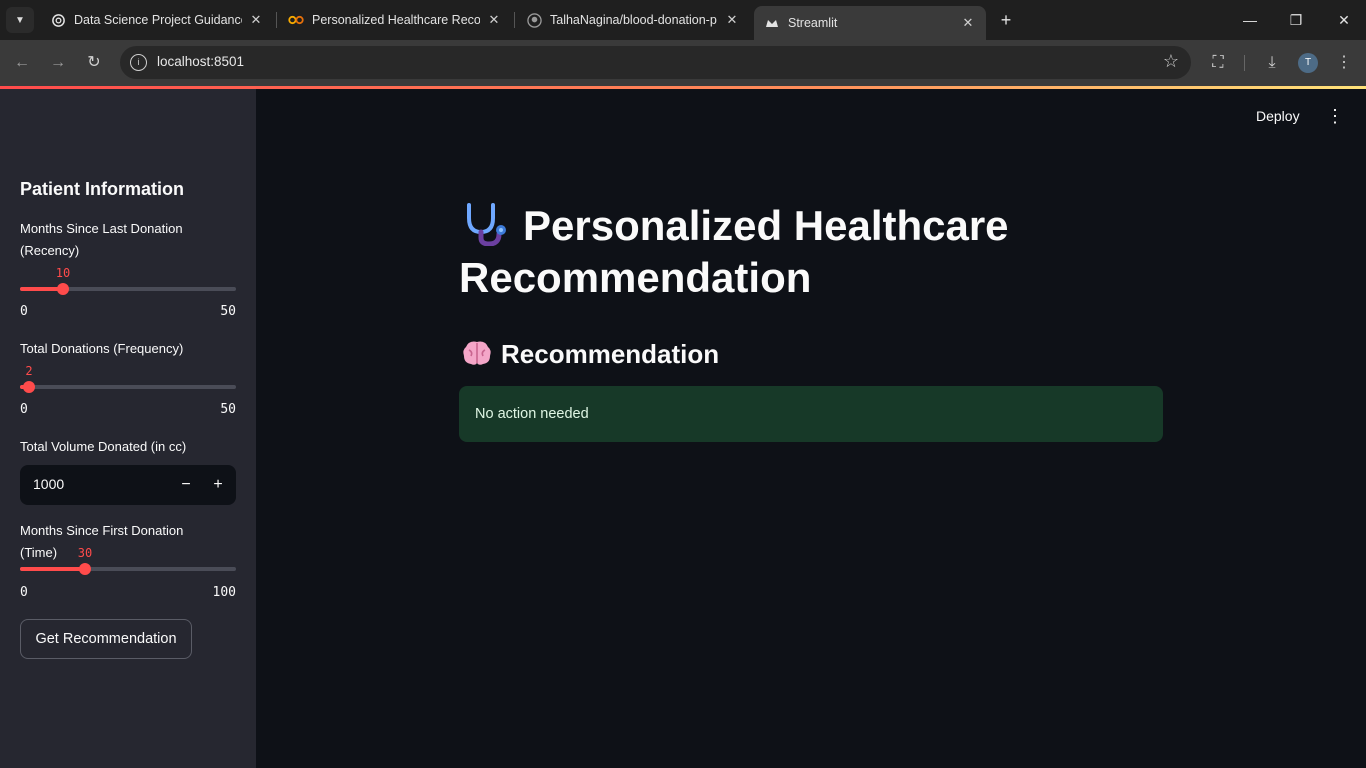 Image resolution: width=1366 pixels, height=768 pixels. What do you see at coordinates (138, 62) in the screenshot?
I see `site-info-icon: i` at bounding box center [138, 62].